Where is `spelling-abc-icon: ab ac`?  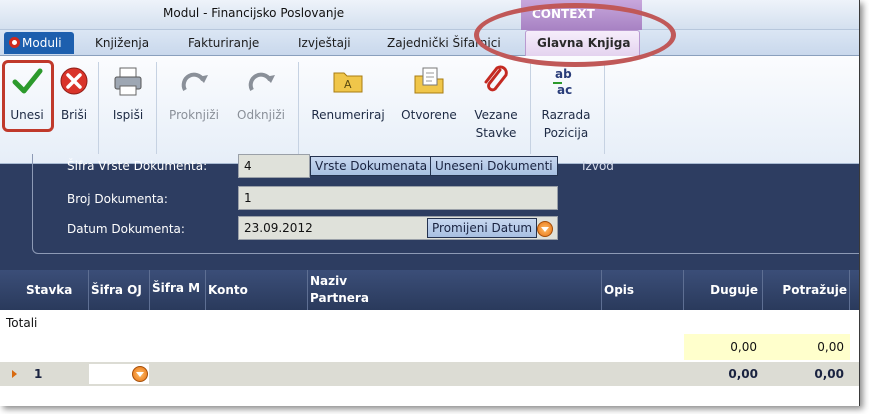 spelling-abc-icon: ab ac is located at coordinates (562, 82).